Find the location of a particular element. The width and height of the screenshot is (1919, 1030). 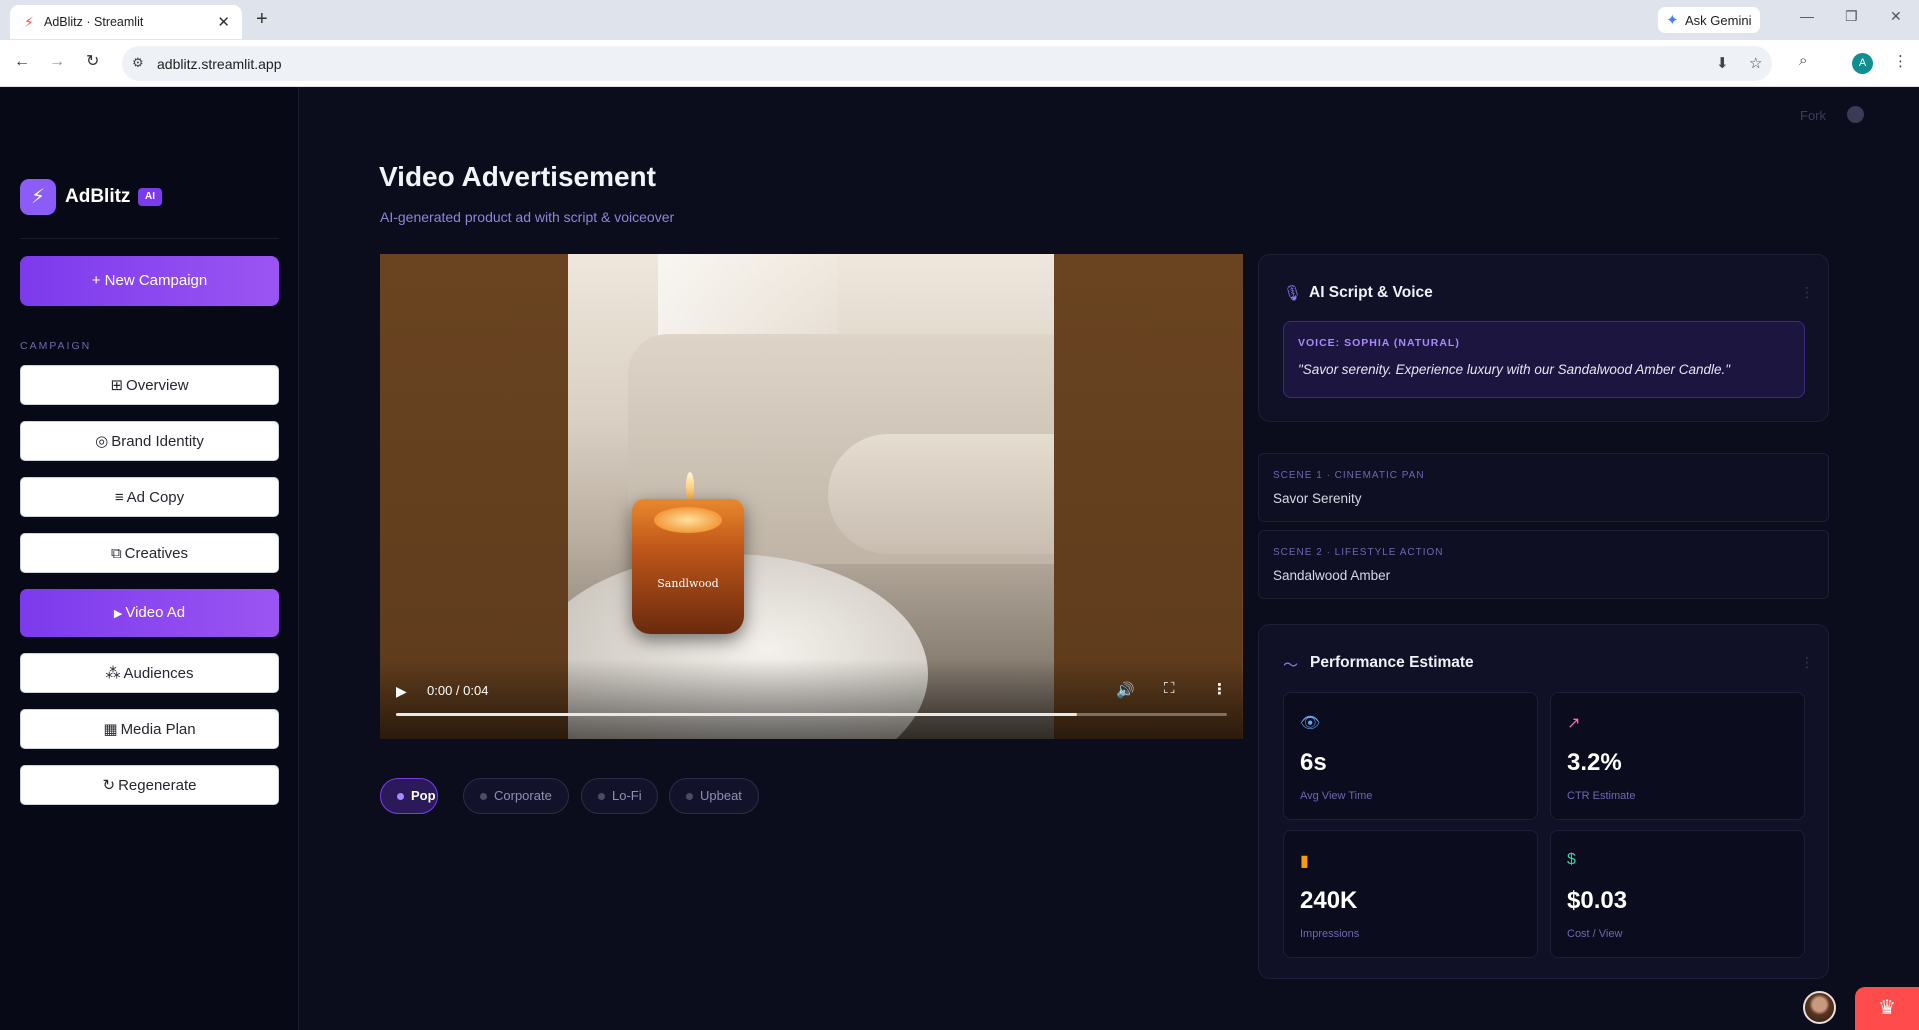

sidebar-item-label: Creatives is located at coordinates (156, 553).